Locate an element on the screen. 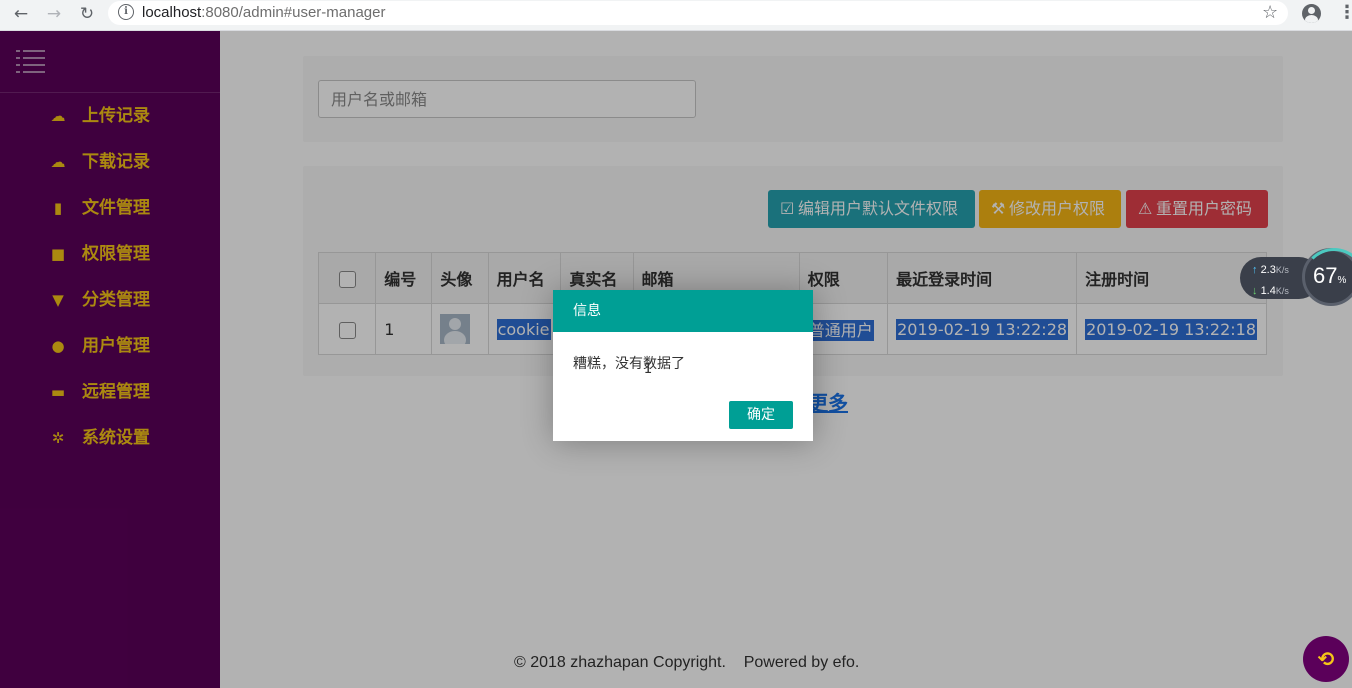  download-arrow-icon: ↓ is located at coordinates (1255, 291).